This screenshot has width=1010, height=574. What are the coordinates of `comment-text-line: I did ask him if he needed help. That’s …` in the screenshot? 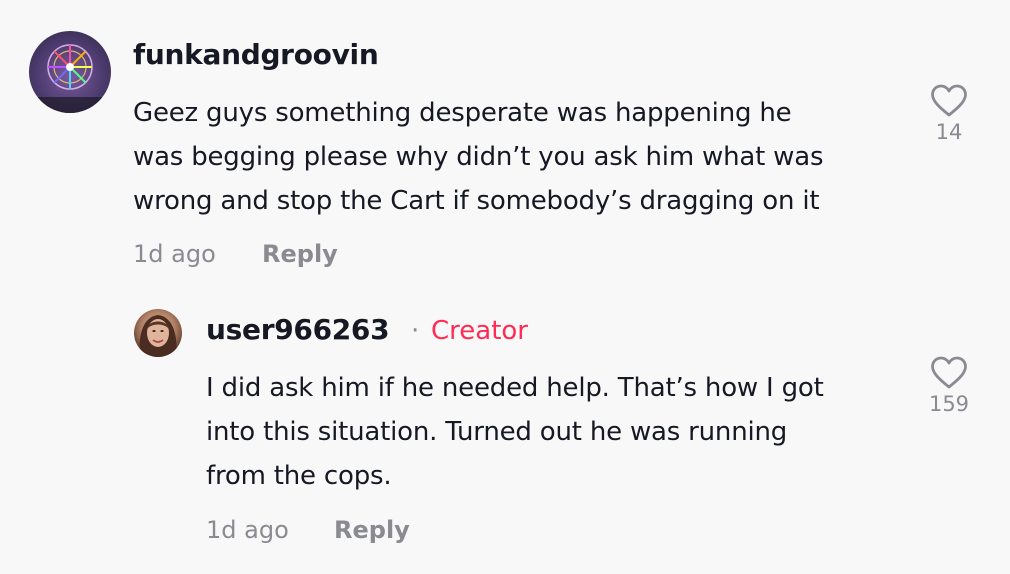 It's located at (515, 388).